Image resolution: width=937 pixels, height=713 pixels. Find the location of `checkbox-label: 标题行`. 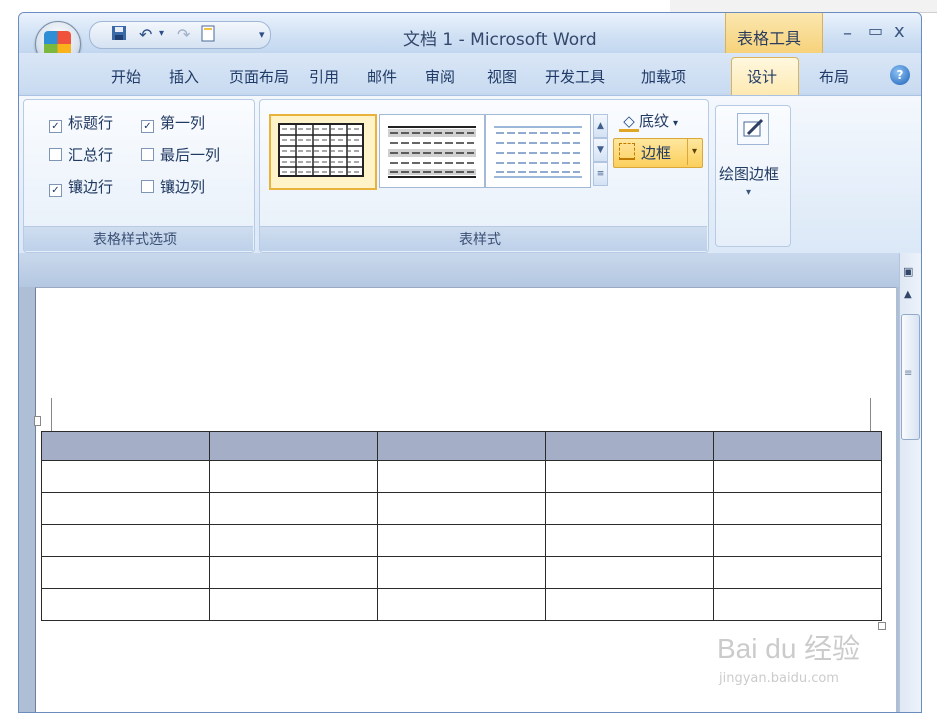

checkbox-label: 标题行 is located at coordinates (91, 123).